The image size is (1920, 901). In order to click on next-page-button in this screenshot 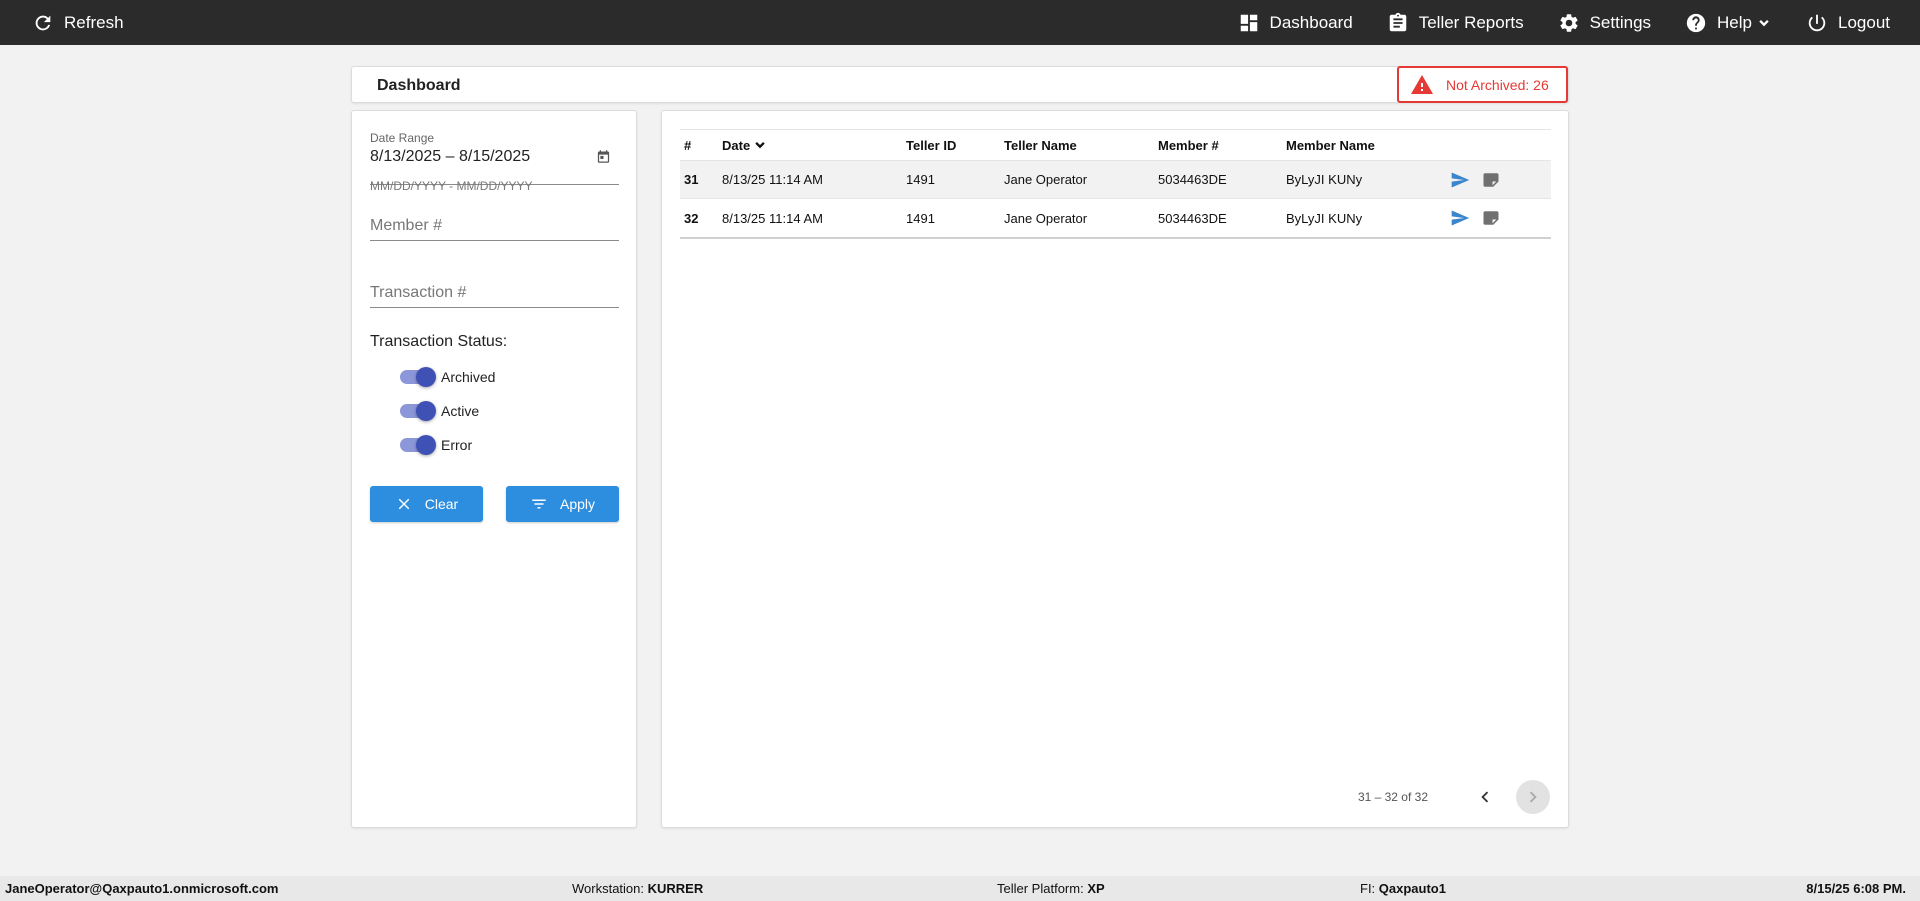, I will do `click(1533, 797)`.